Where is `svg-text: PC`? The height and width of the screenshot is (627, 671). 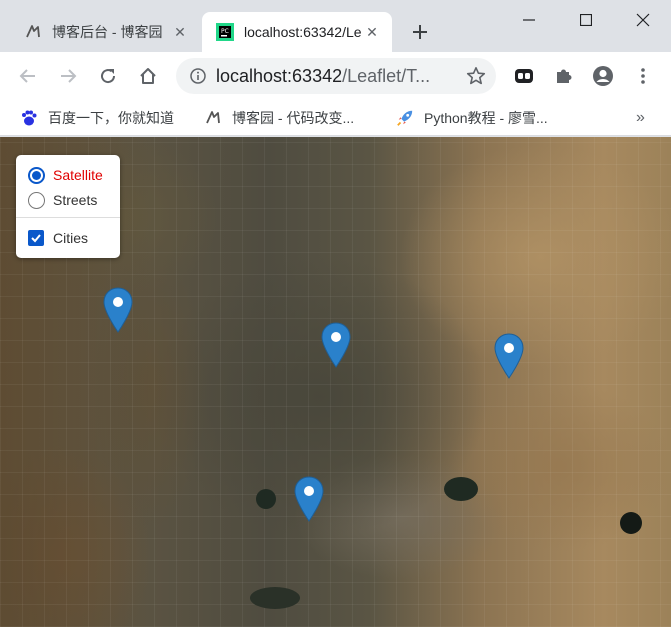 svg-text: PC is located at coordinates (225, 31).